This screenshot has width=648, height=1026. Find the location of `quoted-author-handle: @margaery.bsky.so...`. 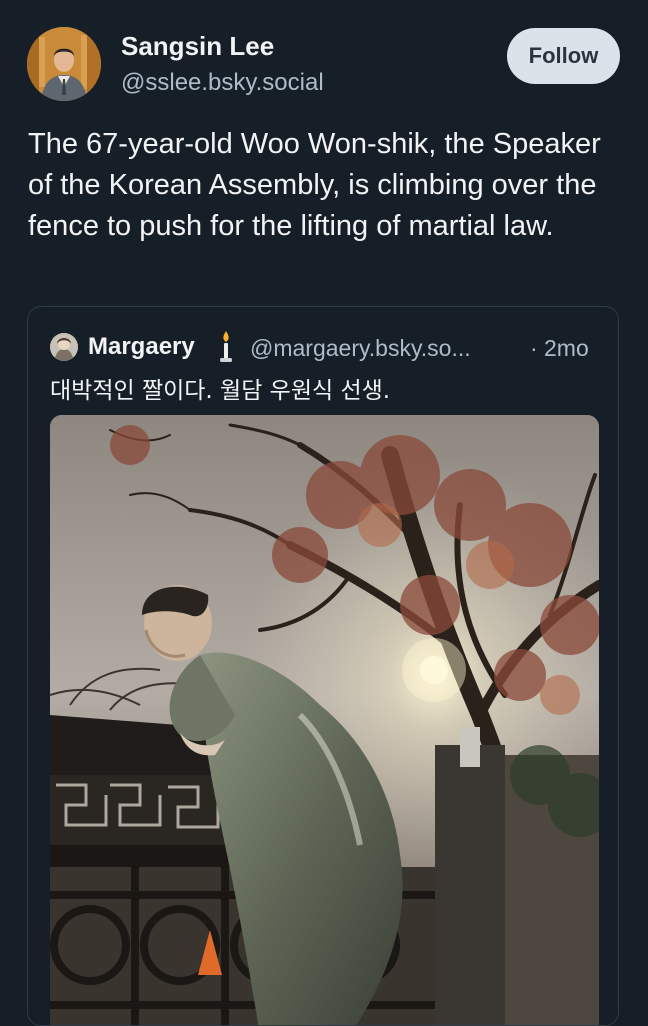

quoted-author-handle: @margaery.bsky.so... is located at coordinates (360, 348).